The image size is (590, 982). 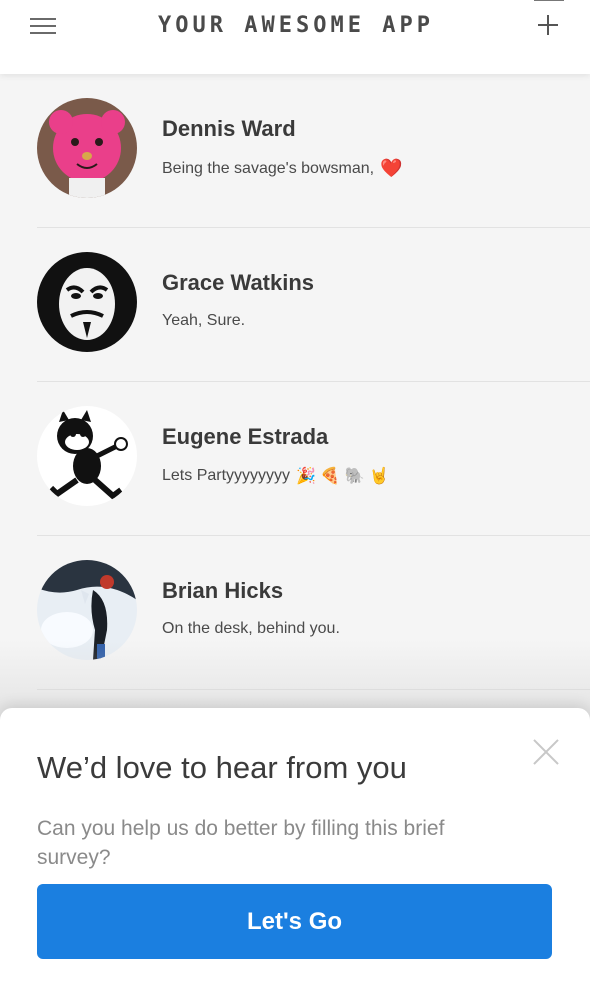 What do you see at coordinates (226, 475) in the screenshot?
I see `message-text: Lets Partyyyyyyyy` at bounding box center [226, 475].